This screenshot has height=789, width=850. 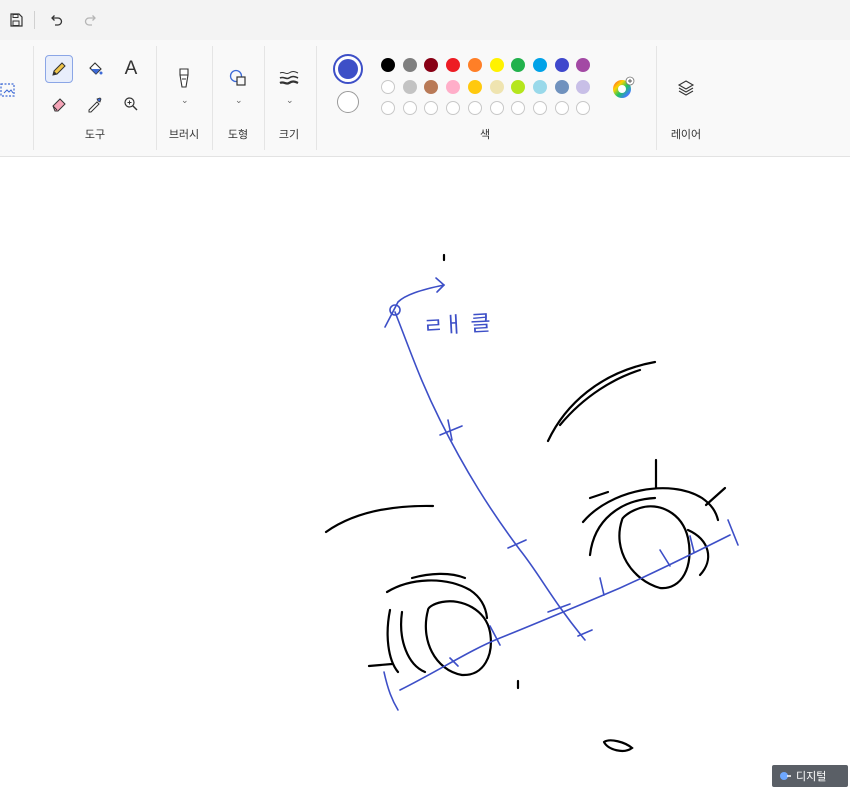 I want to click on undo-icon, so click(x=57, y=20).